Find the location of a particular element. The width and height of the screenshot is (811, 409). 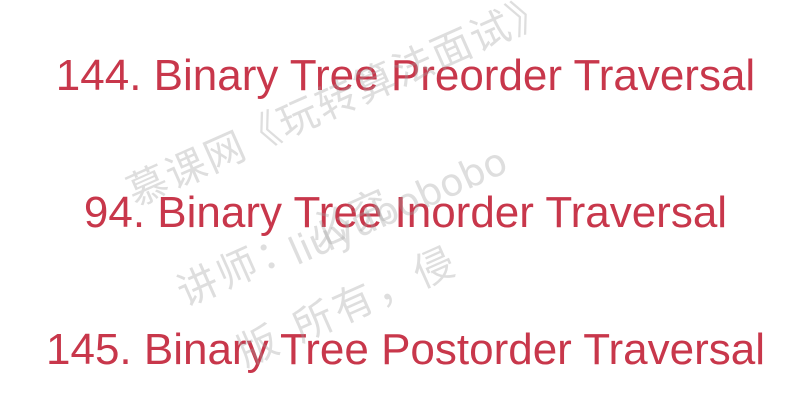

title-postorder: 145. Binary Tree Postorder Traversal is located at coordinates (405, 349).